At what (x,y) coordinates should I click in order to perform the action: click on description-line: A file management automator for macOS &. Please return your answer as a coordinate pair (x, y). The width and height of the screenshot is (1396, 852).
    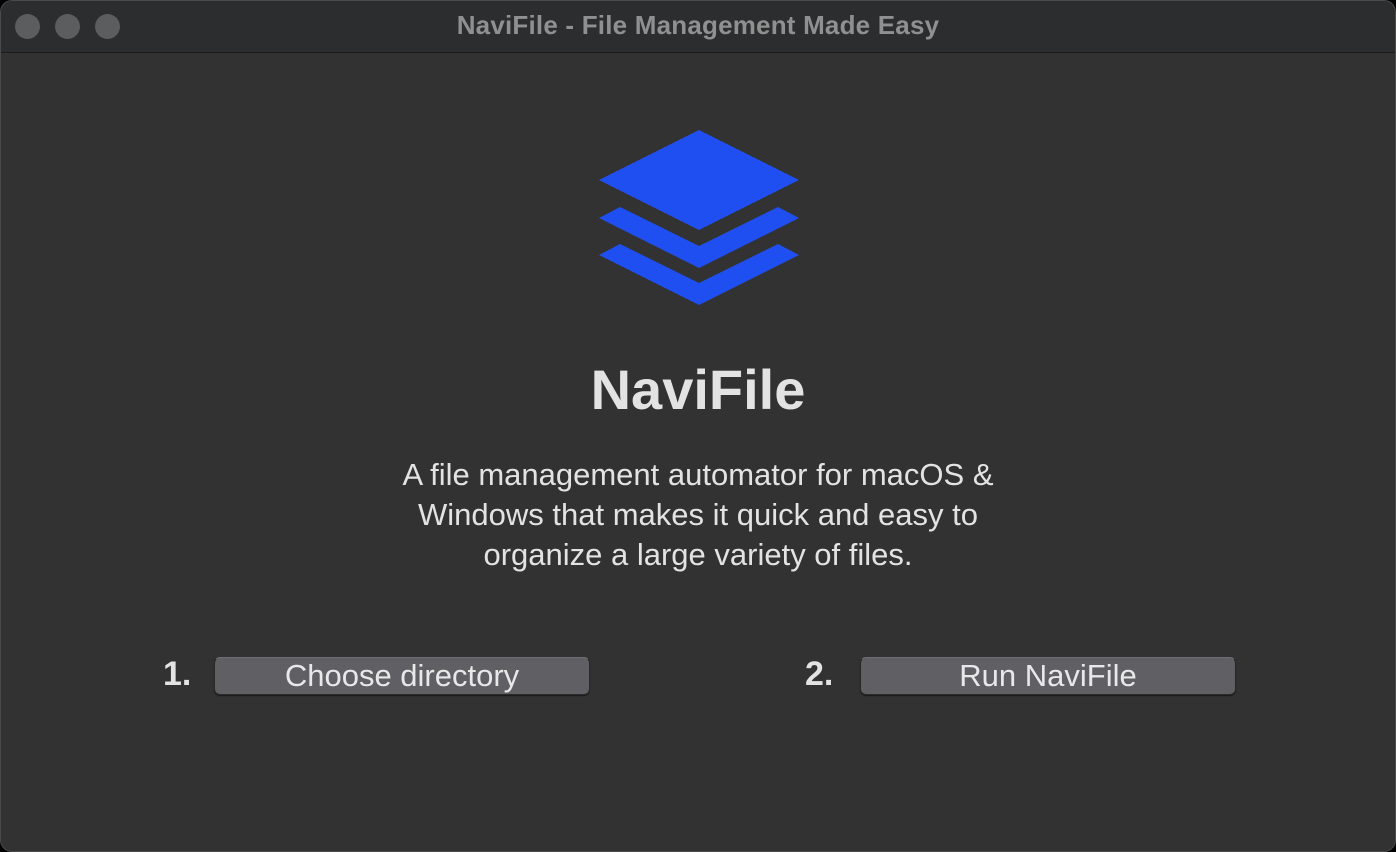
    Looking at the image, I should click on (698, 474).